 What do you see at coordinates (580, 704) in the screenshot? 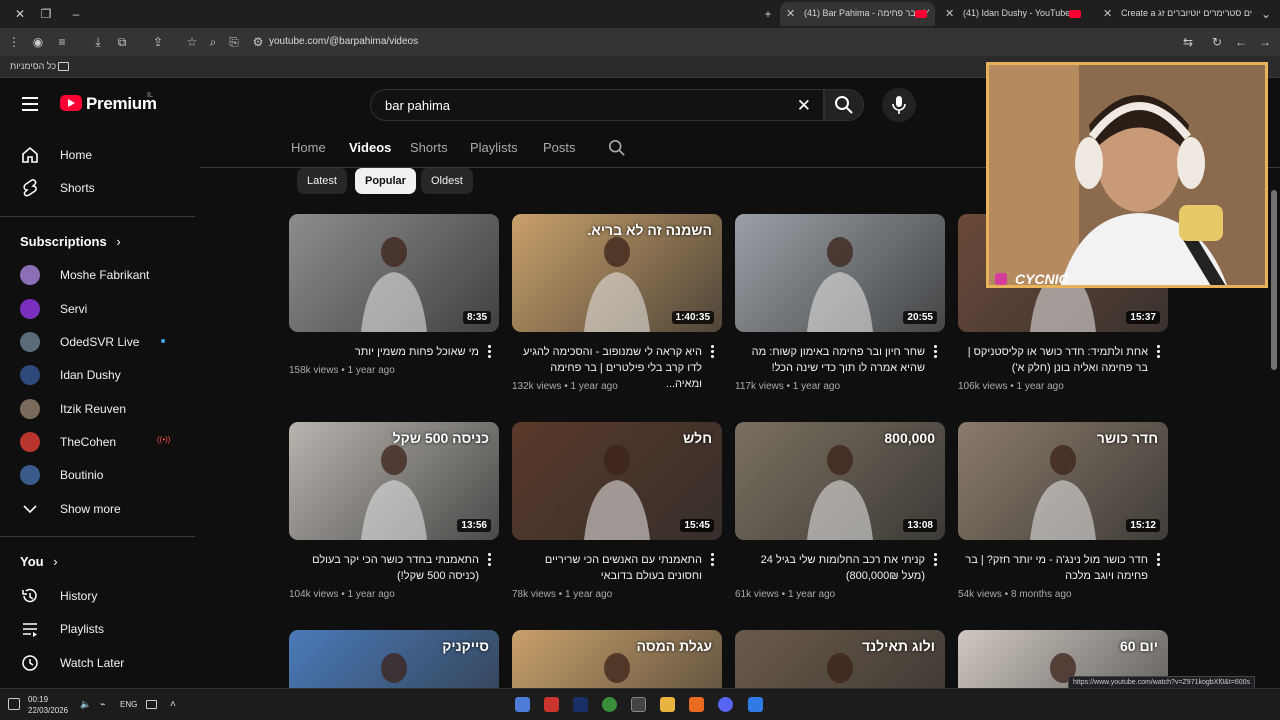
I see `photoshop-app-icon` at bounding box center [580, 704].